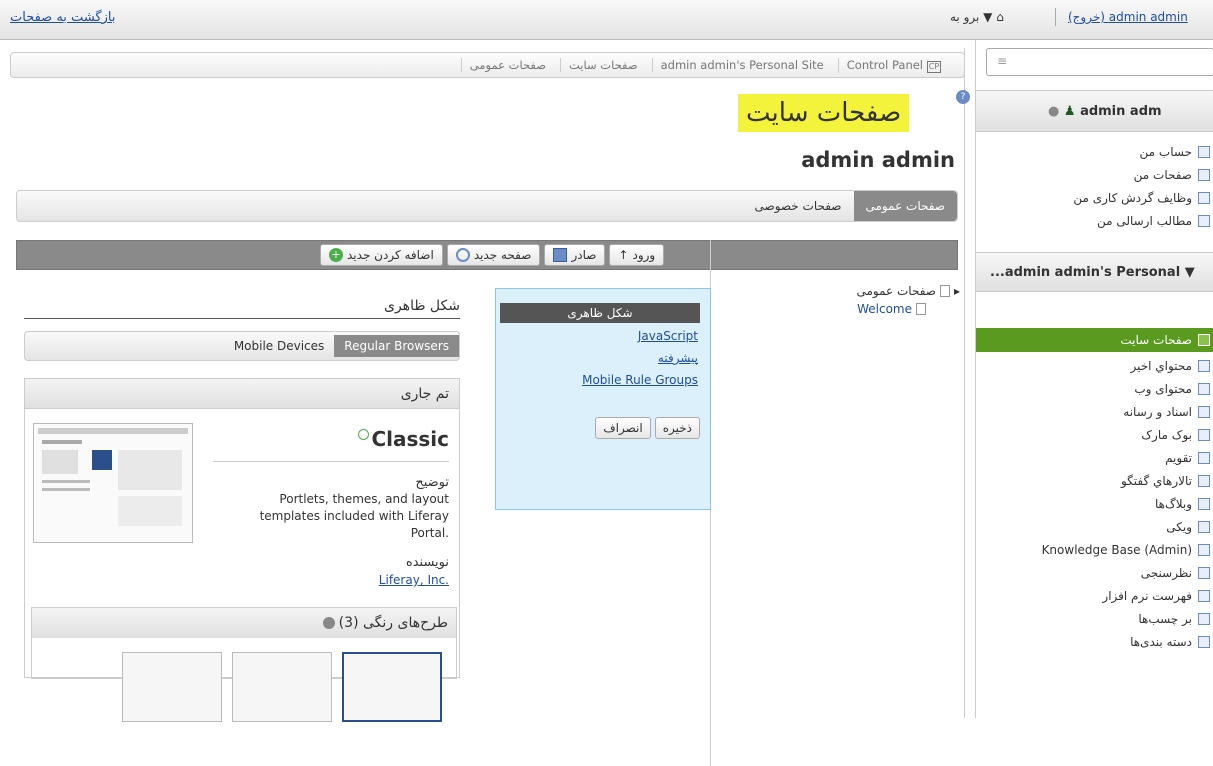 This screenshot has width=1213, height=766. Describe the element at coordinates (1094, 641) in the screenshot. I see `sidebar-item-categories: دسته بندی‌ها` at that location.